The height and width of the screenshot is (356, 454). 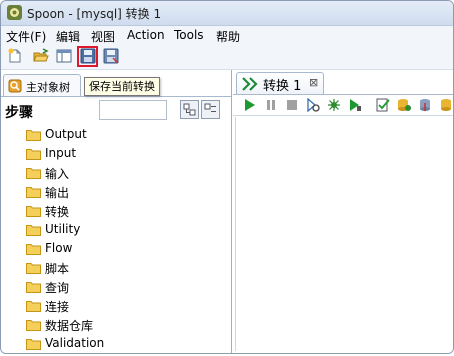 What do you see at coordinates (61, 153) in the screenshot?
I see `tree-item-label: Input` at bounding box center [61, 153].